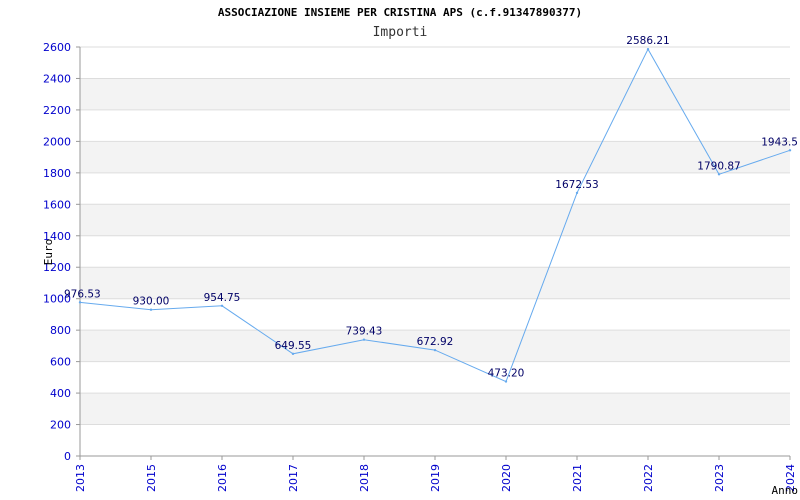  I want to click on y-tick-label: 600, so click(60, 362).